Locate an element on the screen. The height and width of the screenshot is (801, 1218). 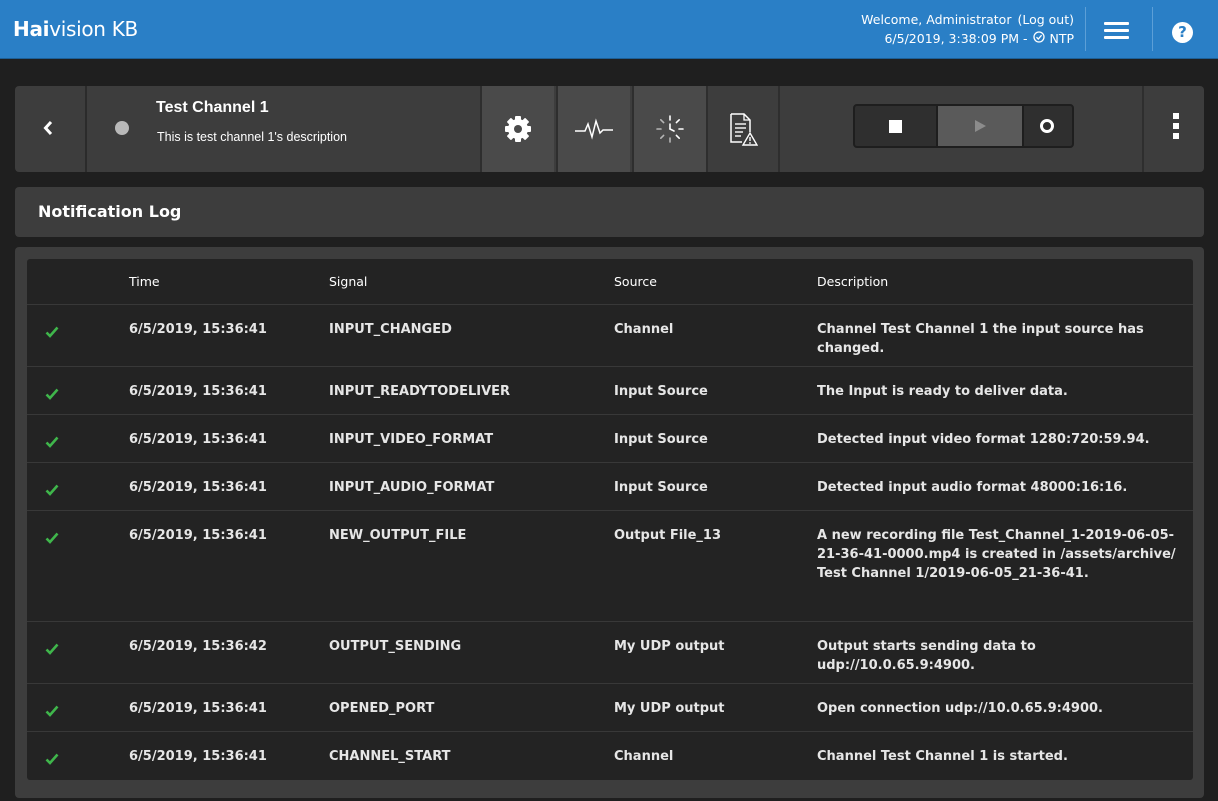
signal-icon is located at coordinates (594, 129).